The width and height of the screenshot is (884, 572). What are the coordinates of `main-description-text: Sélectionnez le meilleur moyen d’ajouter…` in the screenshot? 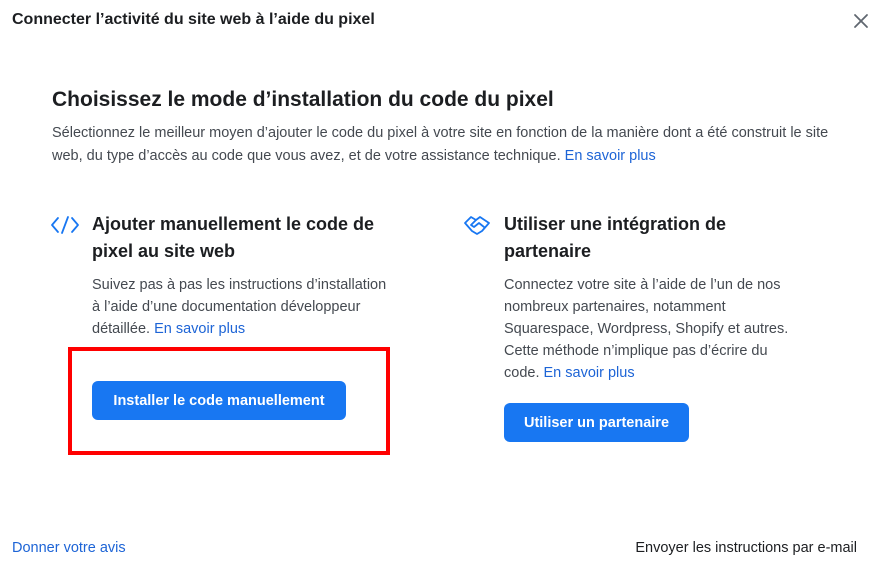 It's located at (440, 144).